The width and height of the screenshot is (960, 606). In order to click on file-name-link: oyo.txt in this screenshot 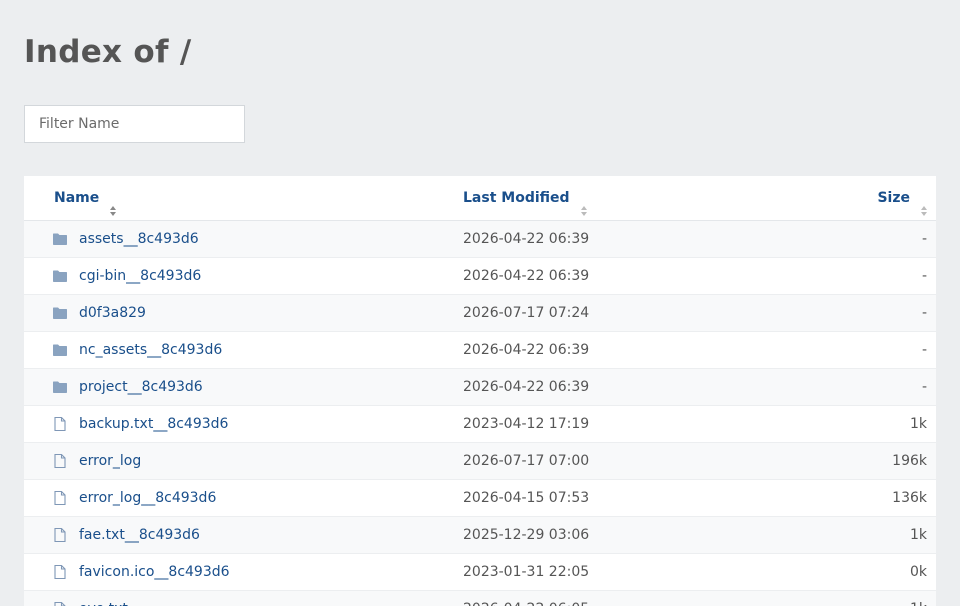, I will do `click(103, 598)`.